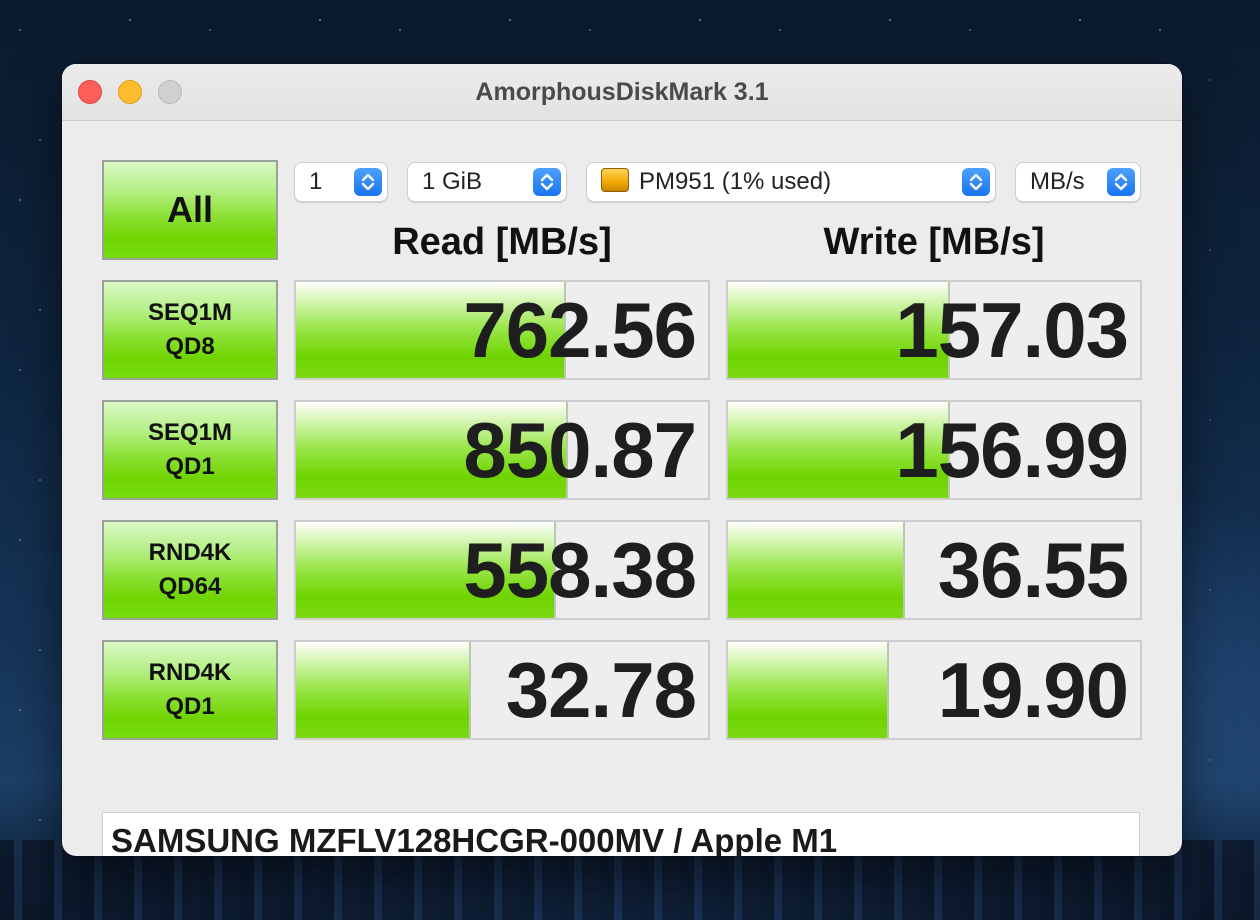 This screenshot has width=1260, height=920. I want to click on read-result-seq1m-qd1: 850.87, so click(502, 450).